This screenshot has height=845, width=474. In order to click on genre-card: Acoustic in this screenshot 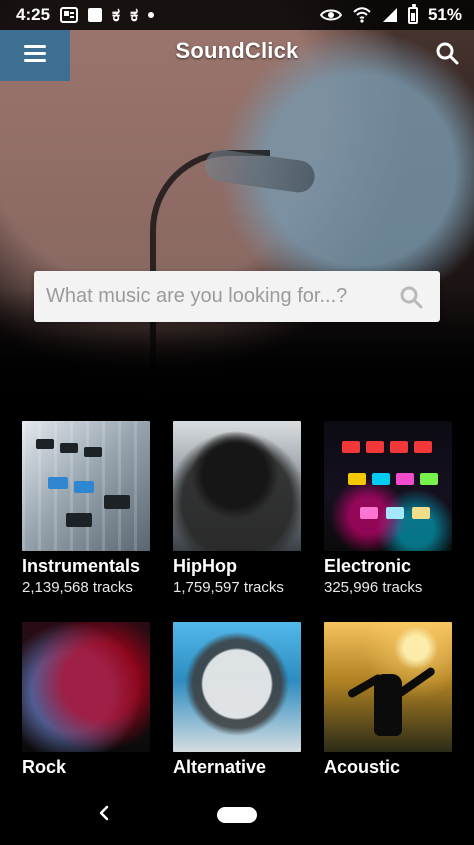, I will do `click(388, 700)`.